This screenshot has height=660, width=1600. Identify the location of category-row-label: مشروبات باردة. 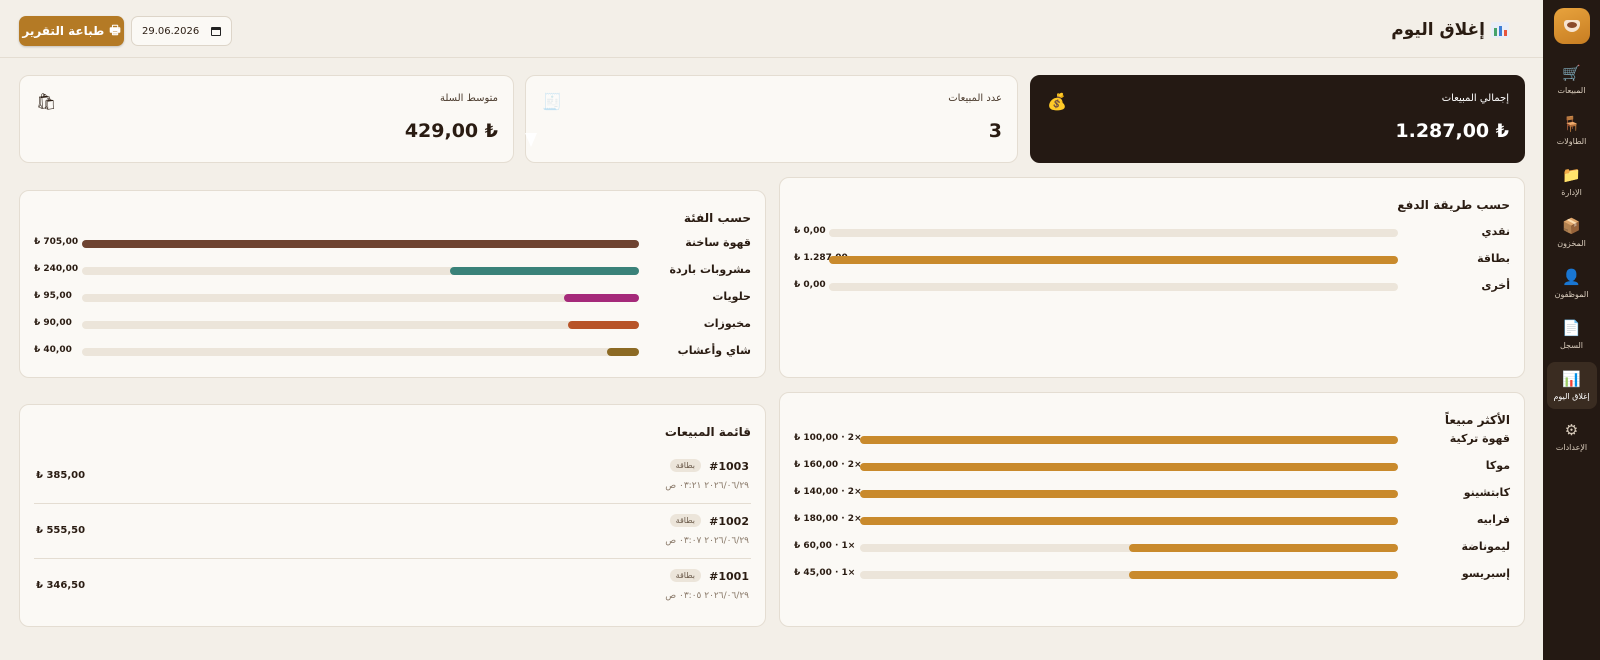
(710, 269).